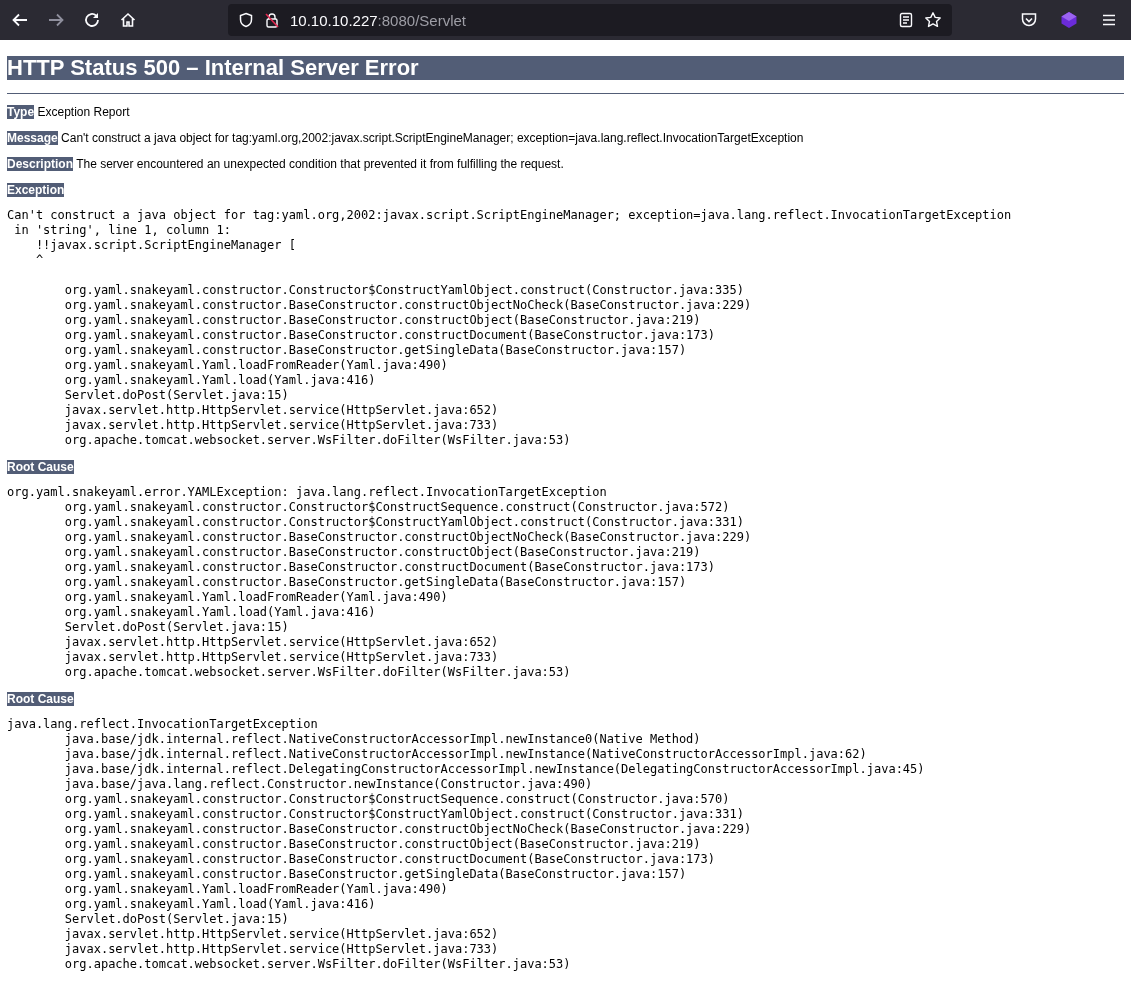  I want to click on field-value: The server encountered an unexpected condition that prevented it from fulfilling the request., so click(320, 164).